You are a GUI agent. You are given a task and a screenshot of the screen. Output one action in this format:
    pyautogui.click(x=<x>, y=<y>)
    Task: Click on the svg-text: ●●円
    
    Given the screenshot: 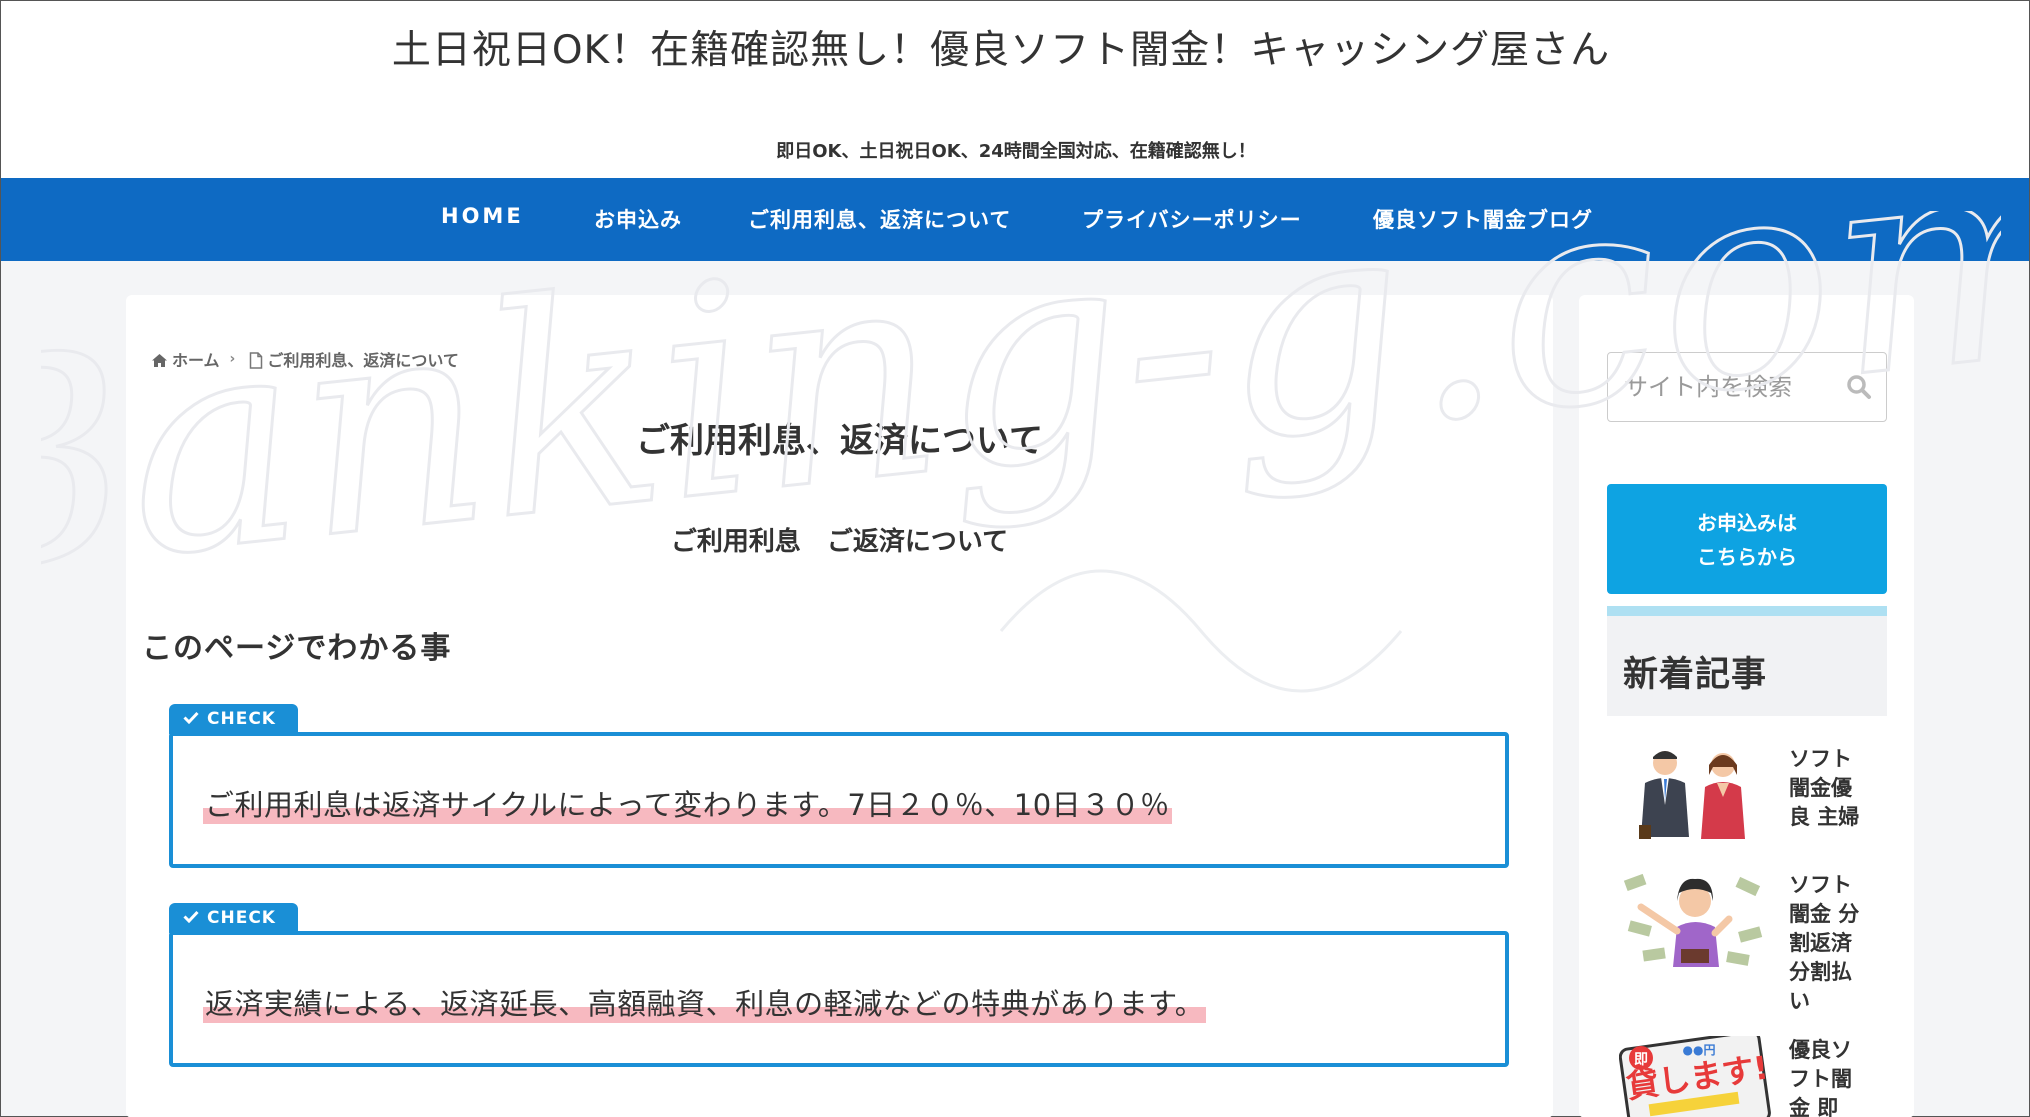 What is the action you would take?
    pyautogui.click(x=1699, y=1050)
    